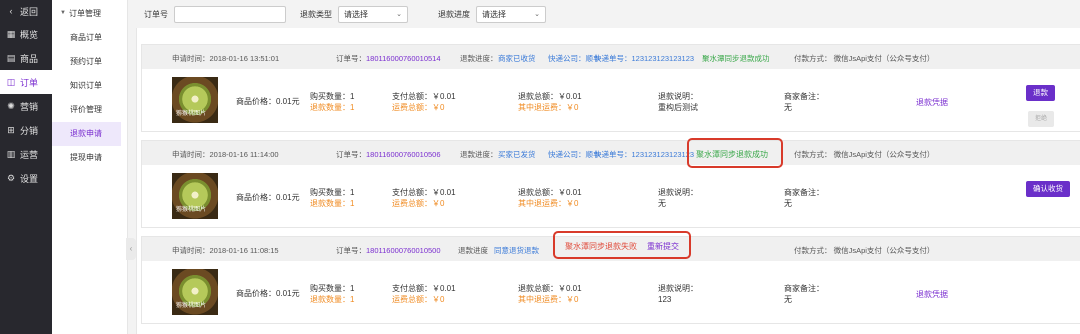 The image size is (1080, 334). What do you see at coordinates (399, 14) in the screenshot?
I see `chevron-down-icon: ⌄` at bounding box center [399, 14].